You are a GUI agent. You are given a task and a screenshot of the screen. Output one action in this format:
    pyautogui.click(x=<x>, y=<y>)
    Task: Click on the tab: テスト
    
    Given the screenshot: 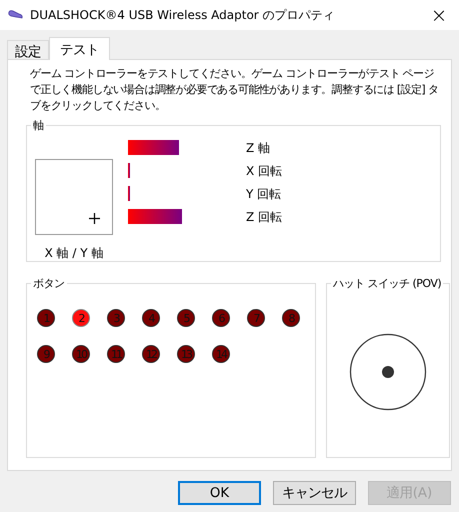 What is the action you would take?
    pyautogui.click(x=79, y=48)
    